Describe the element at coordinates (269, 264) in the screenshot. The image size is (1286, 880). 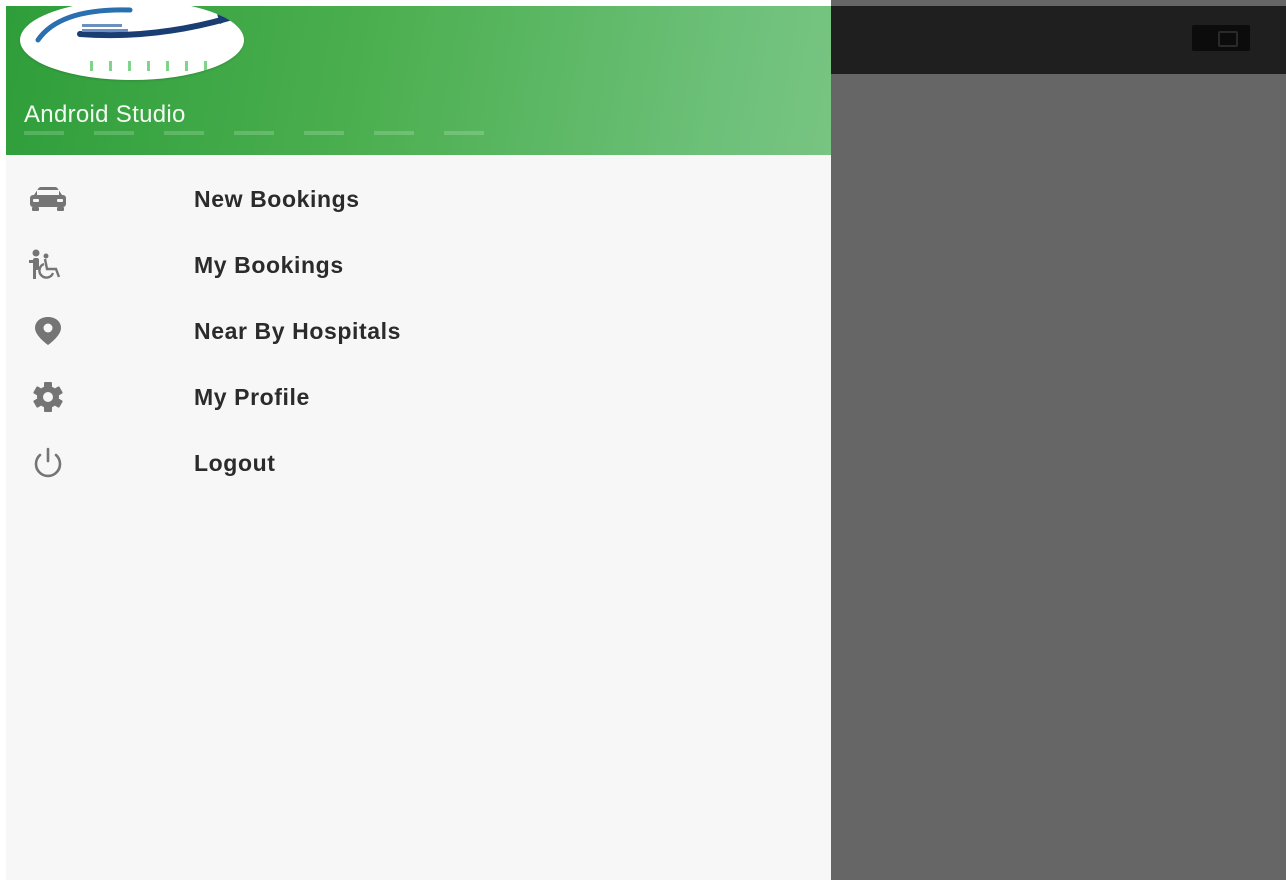
I see `menu-item-label: My Bookings` at that location.